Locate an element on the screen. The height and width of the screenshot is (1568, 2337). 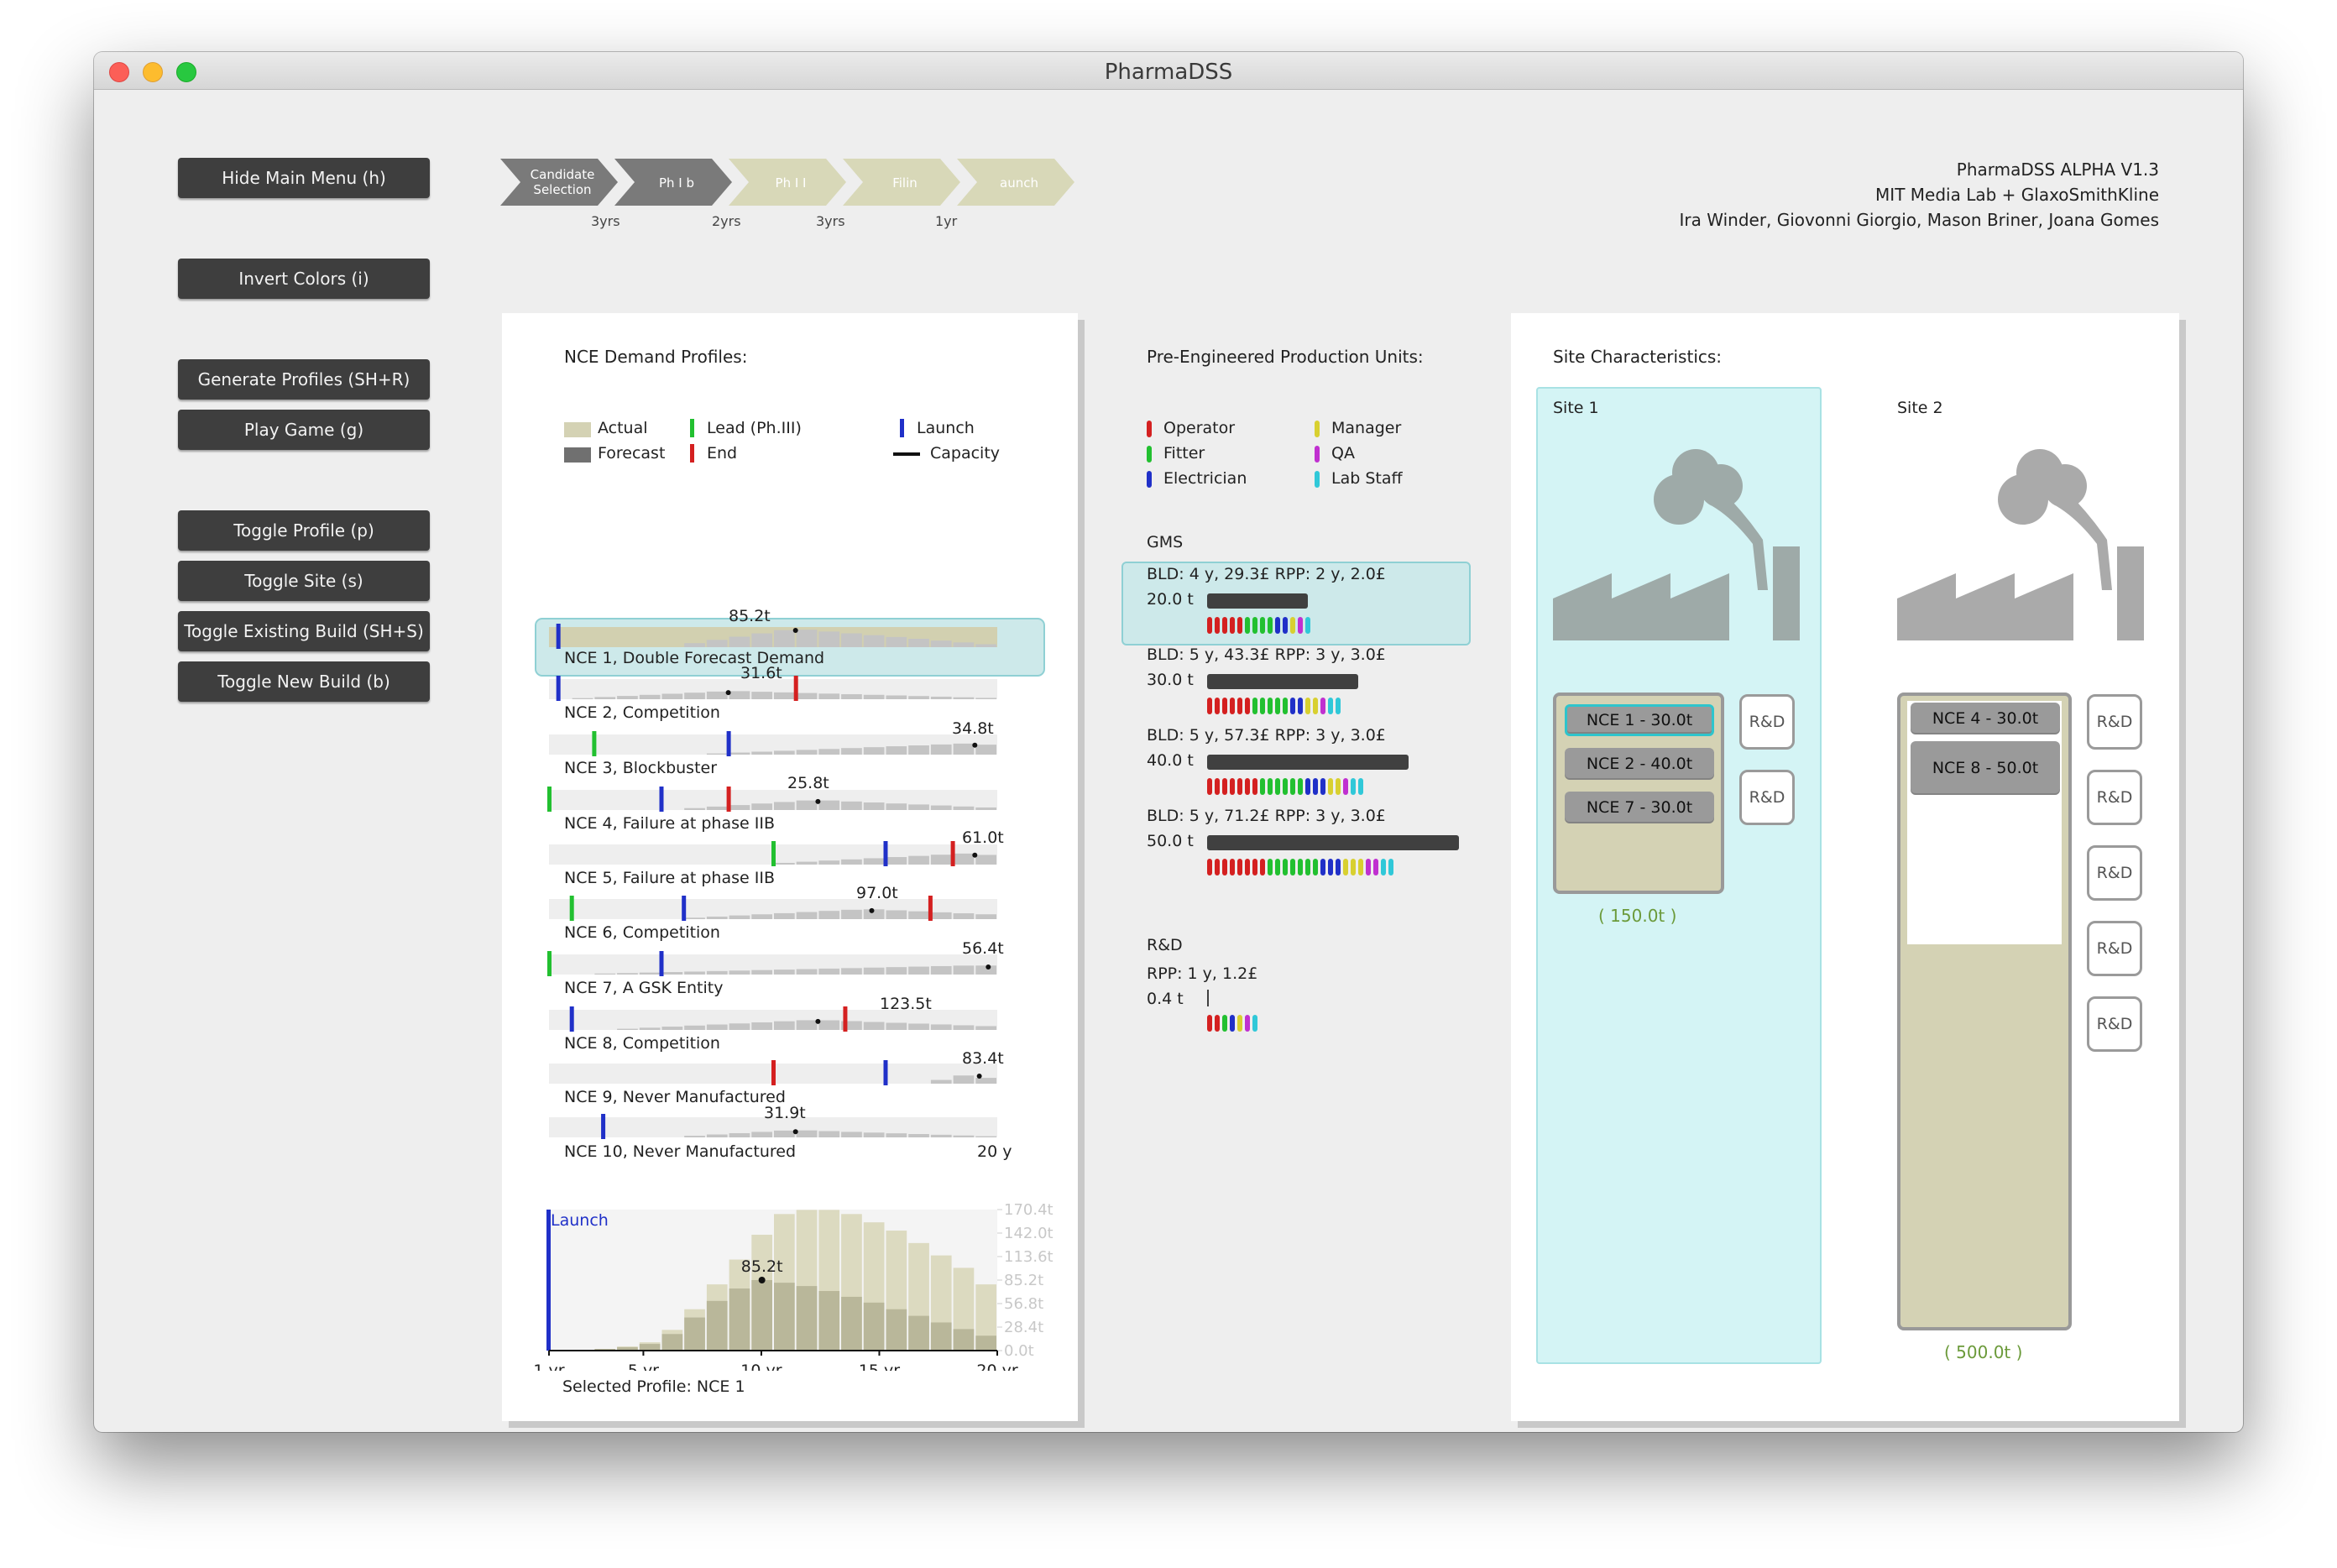
x-tick-label: 20 yr is located at coordinates (997, 1366).